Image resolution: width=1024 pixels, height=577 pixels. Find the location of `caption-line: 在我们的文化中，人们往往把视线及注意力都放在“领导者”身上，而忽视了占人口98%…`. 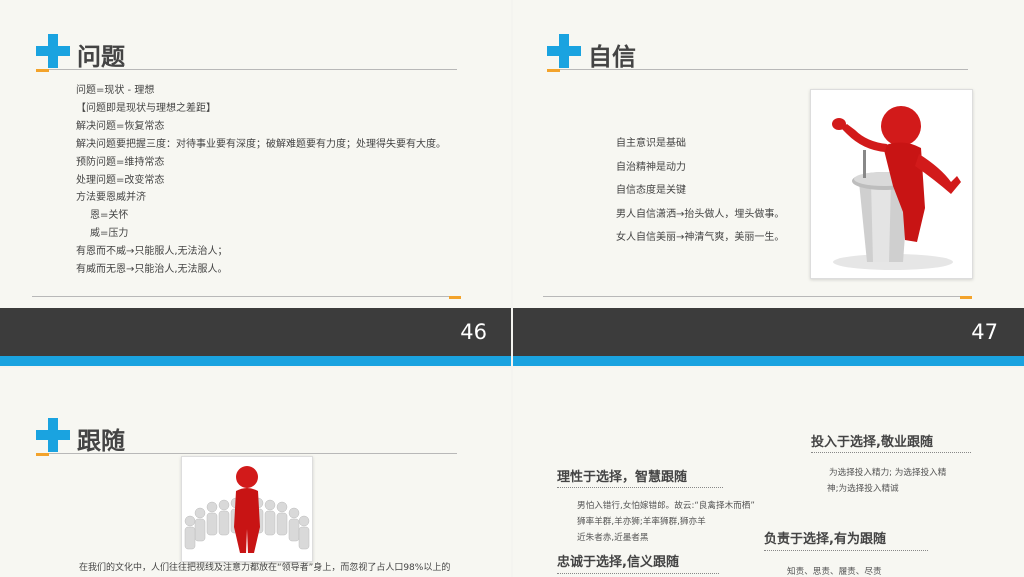

caption-line: 在我们的文化中，人们往往把视线及注意力都放在“领导者”身上，而忽视了占人口98%… is located at coordinates (265, 568).